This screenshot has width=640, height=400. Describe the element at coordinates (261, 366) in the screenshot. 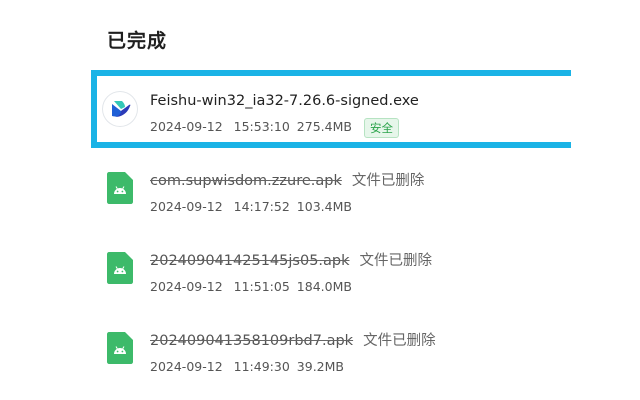

I see `download-time: 11:49:30` at that location.